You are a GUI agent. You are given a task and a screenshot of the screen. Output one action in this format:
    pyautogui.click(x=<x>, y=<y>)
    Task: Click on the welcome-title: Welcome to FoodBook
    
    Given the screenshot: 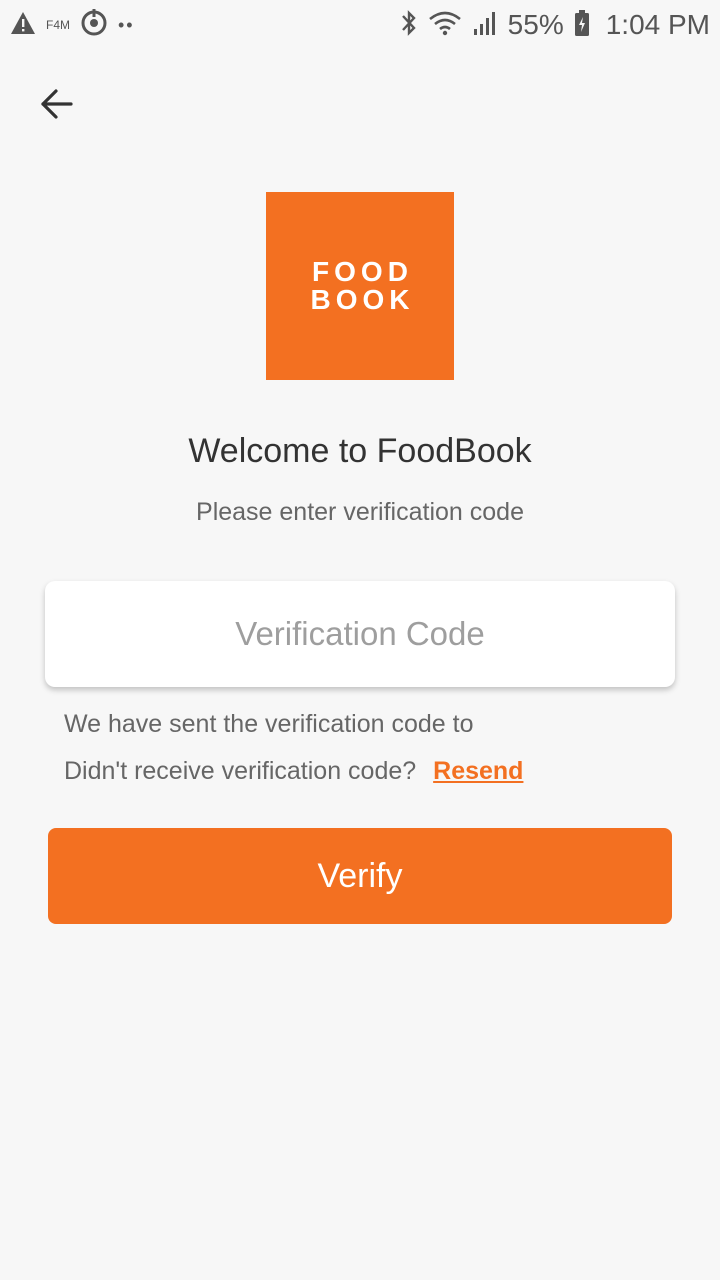 What is the action you would take?
    pyautogui.click(x=360, y=451)
    